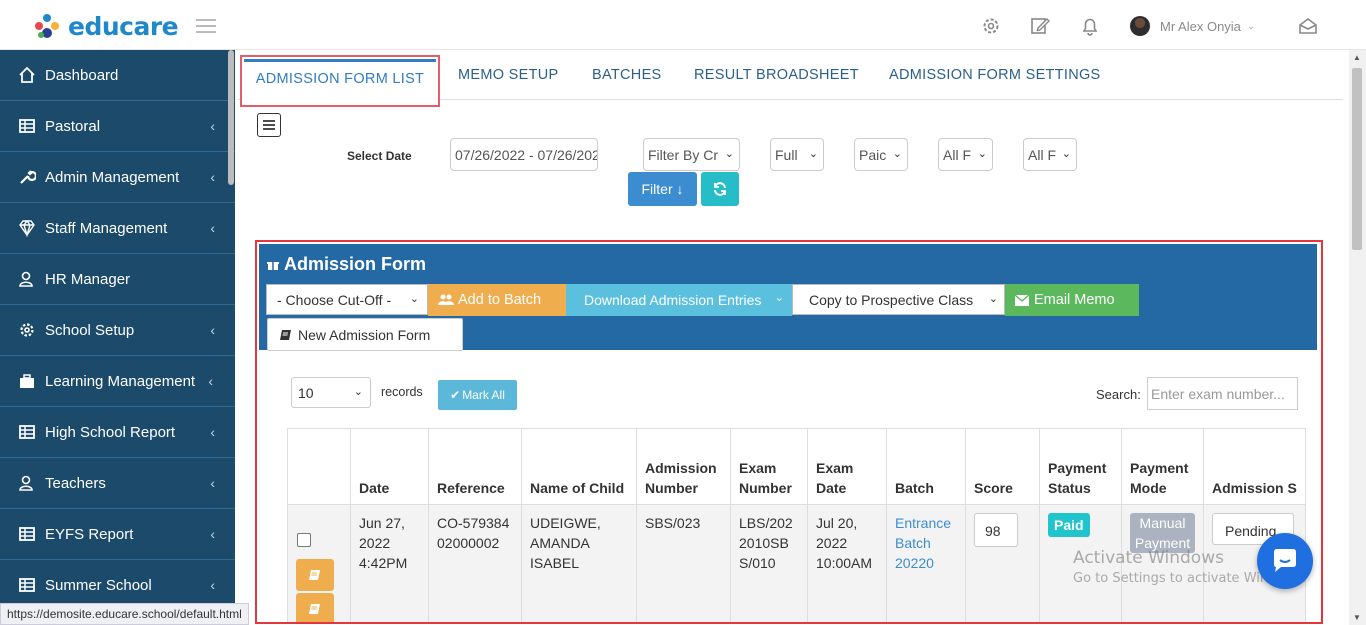  Describe the element at coordinates (995, 75) in the screenshot. I see `tab-admission-form-settings: ADMISSION FORM SETTINGS` at that location.